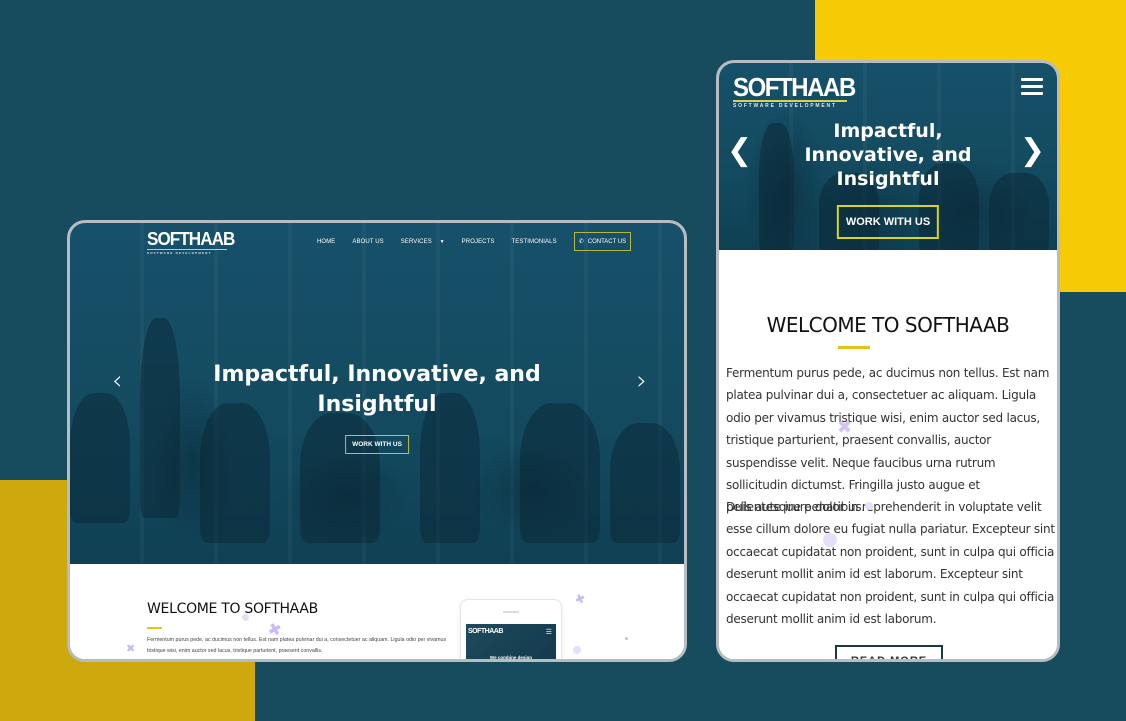 This screenshot has height=721, width=1126. What do you see at coordinates (511, 657) in the screenshot?
I see `mini-caption: We combine design` at bounding box center [511, 657].